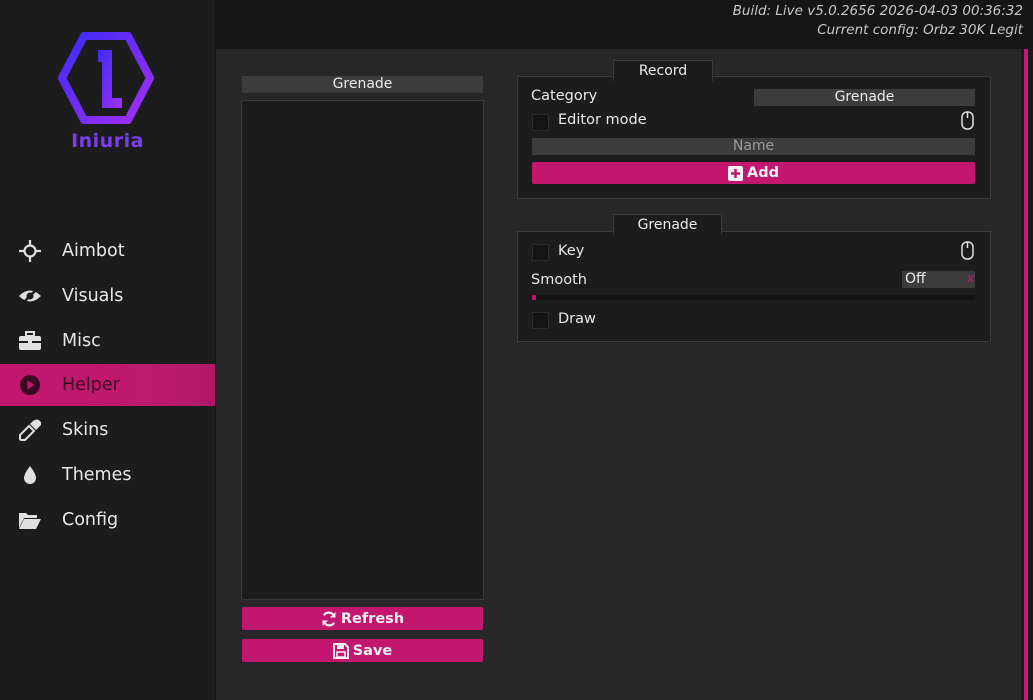 The width and height of the screenshot is (1033, 700). Describe the element at coordinates (97, 475) in the screenshot. I see `sidebar-item-label: Themes` at that location.